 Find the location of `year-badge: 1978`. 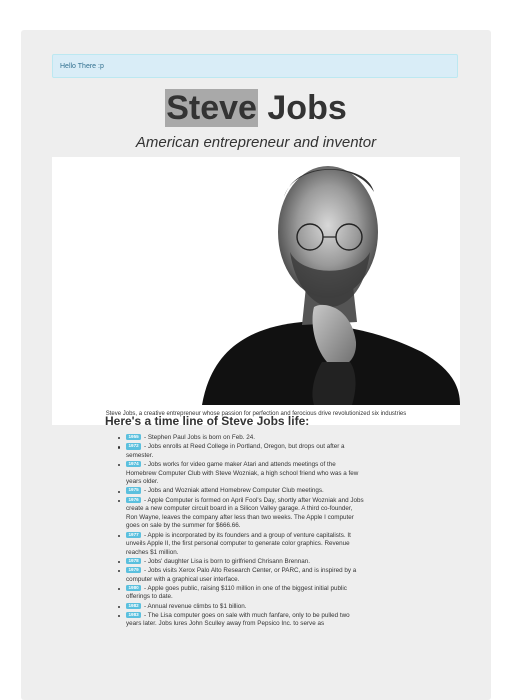

year-badge: 1978 is located at coordinates (134, 561).